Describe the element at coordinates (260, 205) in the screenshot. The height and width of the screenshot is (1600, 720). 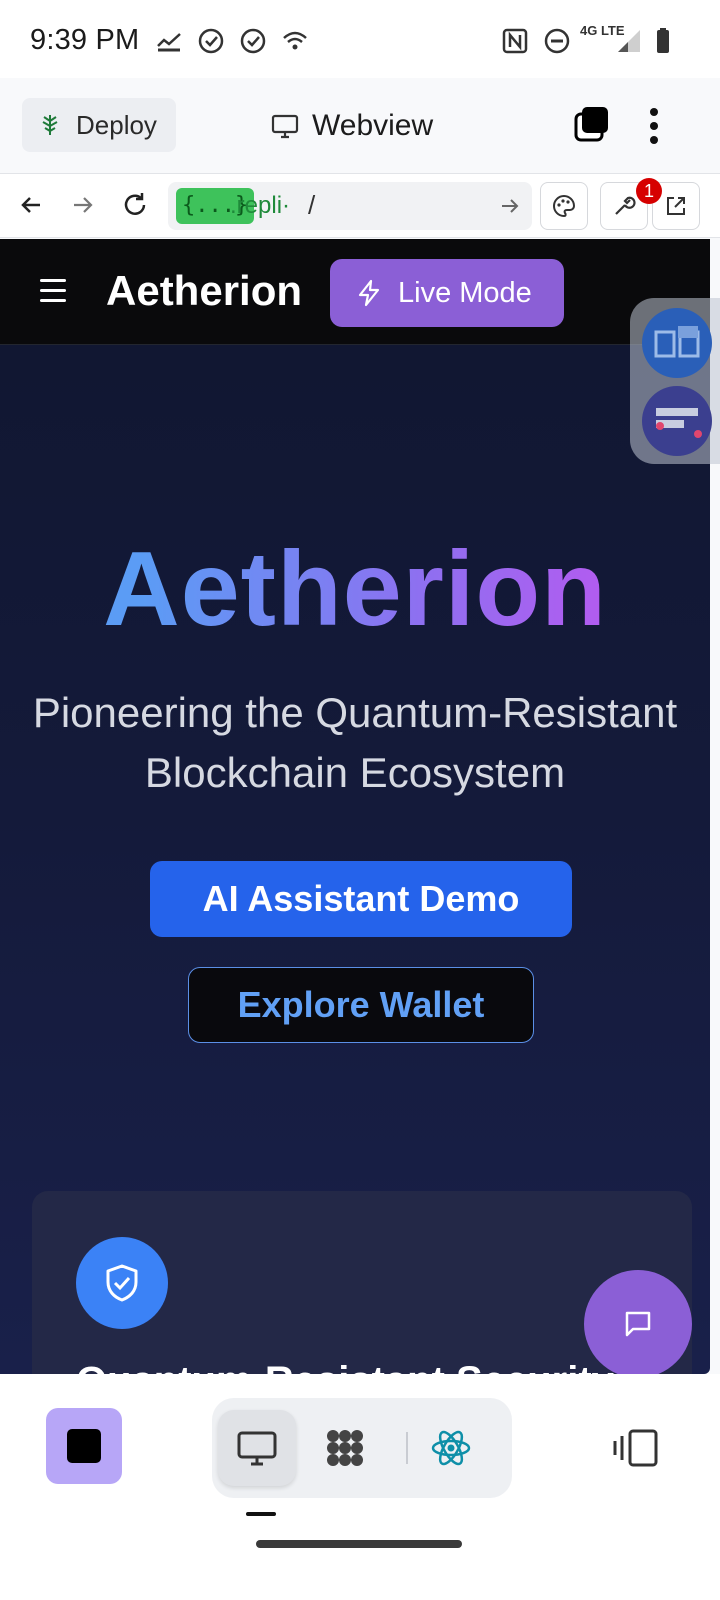
I see `url-host: .repli·` at that location.